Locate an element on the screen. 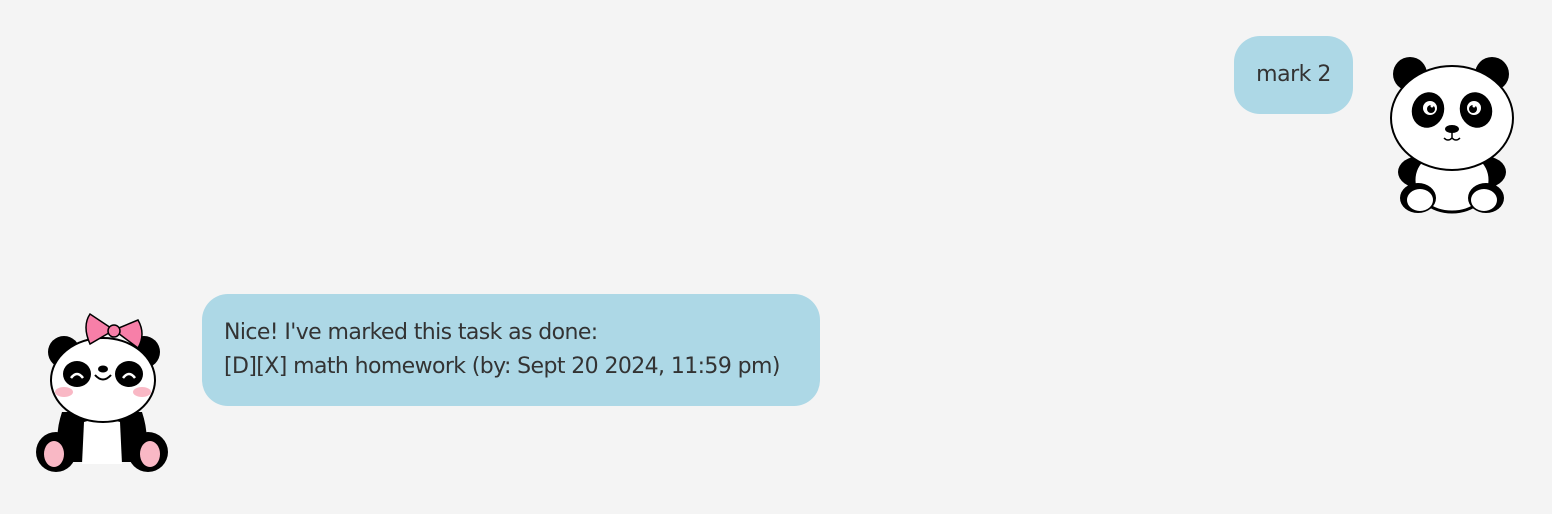  bot-message-line-1: Nice! I've marked this task as done: is located at coordinates (411, 332).